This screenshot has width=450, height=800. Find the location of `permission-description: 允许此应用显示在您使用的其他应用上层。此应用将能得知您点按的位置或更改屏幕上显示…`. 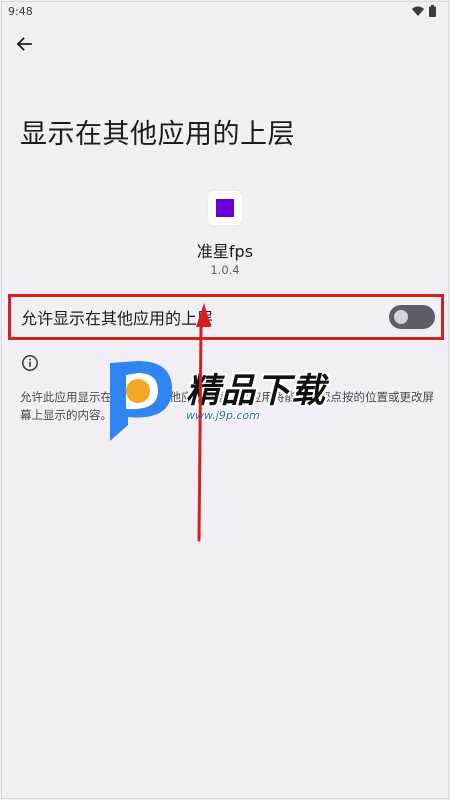

permission-description: 允许此应用显示在您使用的其他应用上层。此应用将能得知您点按的位置或更改屏幕上显示… is located at coordinates (227, 406).